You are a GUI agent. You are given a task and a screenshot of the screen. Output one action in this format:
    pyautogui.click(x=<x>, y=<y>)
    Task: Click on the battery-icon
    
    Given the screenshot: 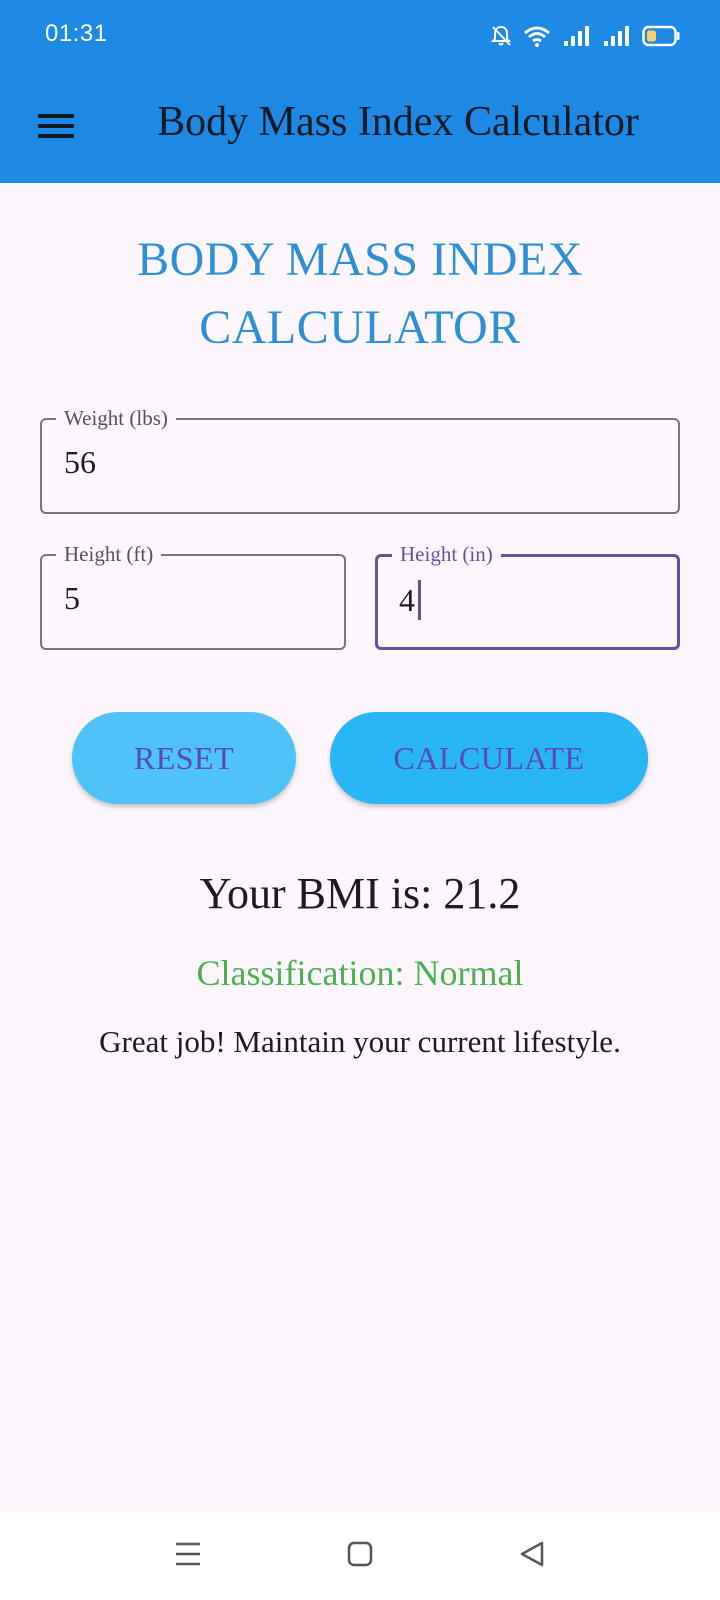 What is the action you would take?
    pyautogui.click(x=661, y=36)
    